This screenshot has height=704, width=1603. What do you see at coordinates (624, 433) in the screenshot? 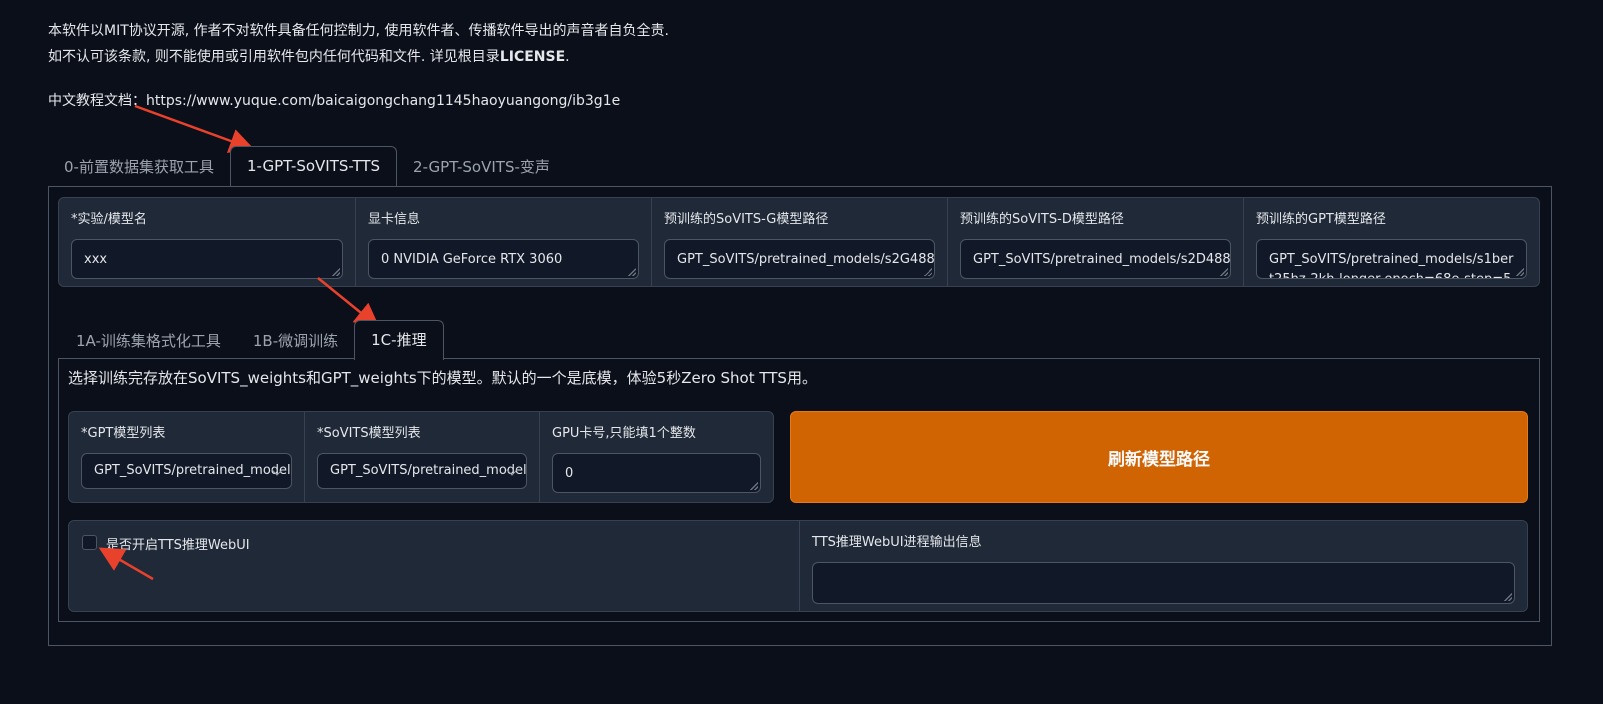
I see `gpu-id-label: GPU卡号,只能填1个整数` at bounding box center [624, 433].